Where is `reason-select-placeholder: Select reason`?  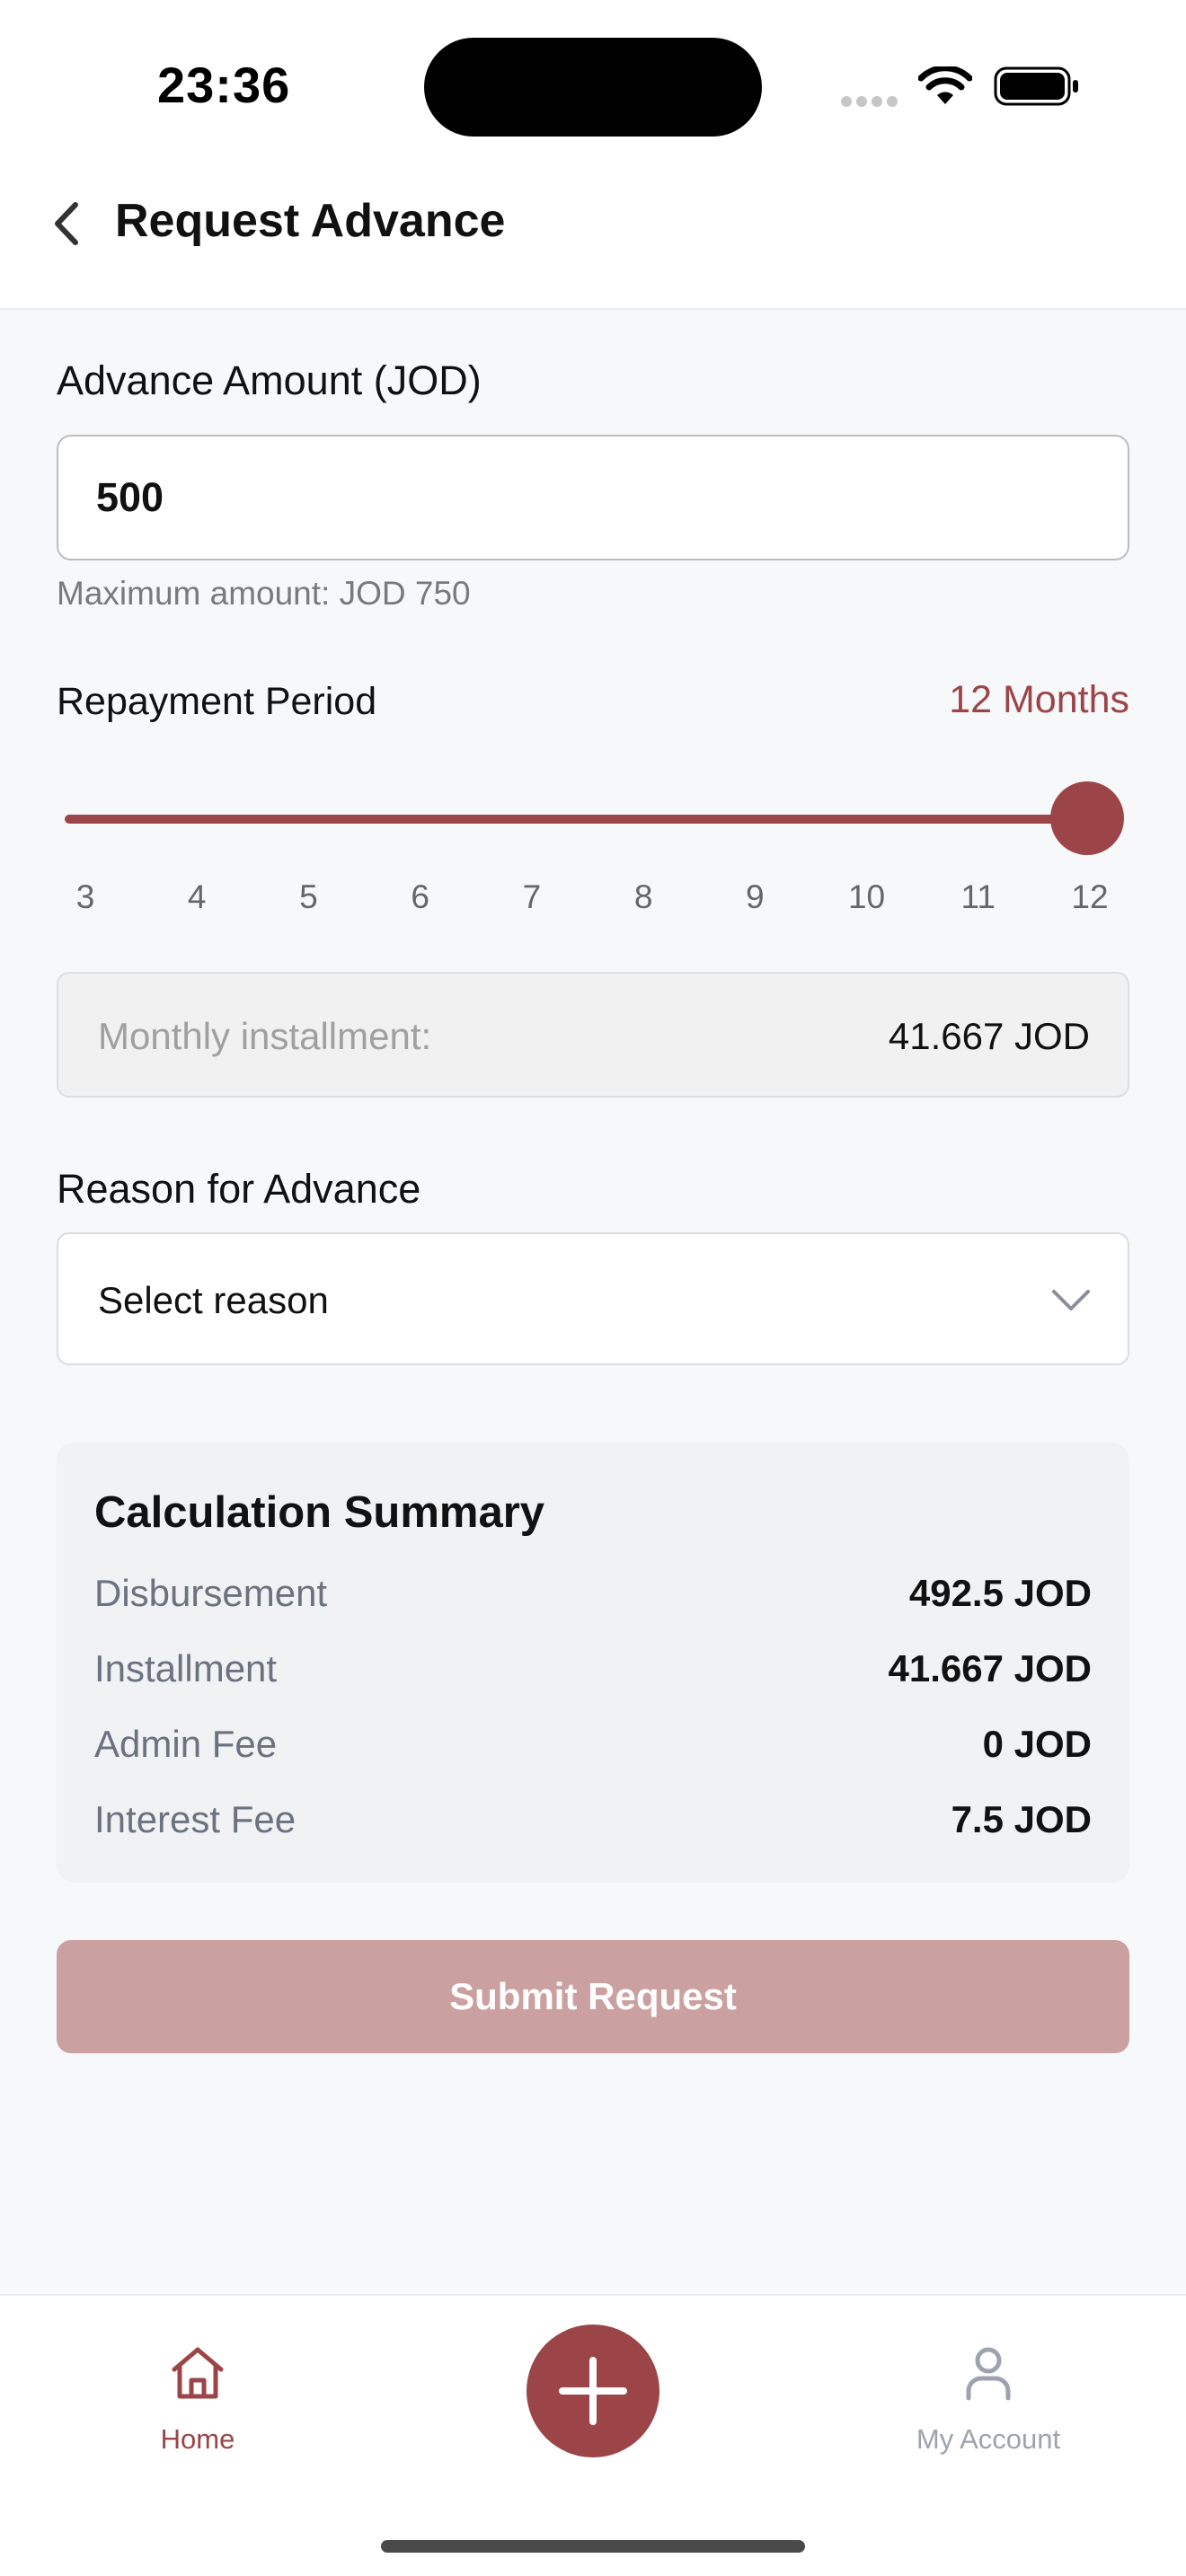
reason-select-placeholder: Select reason is located at coordinates (213, 1300).